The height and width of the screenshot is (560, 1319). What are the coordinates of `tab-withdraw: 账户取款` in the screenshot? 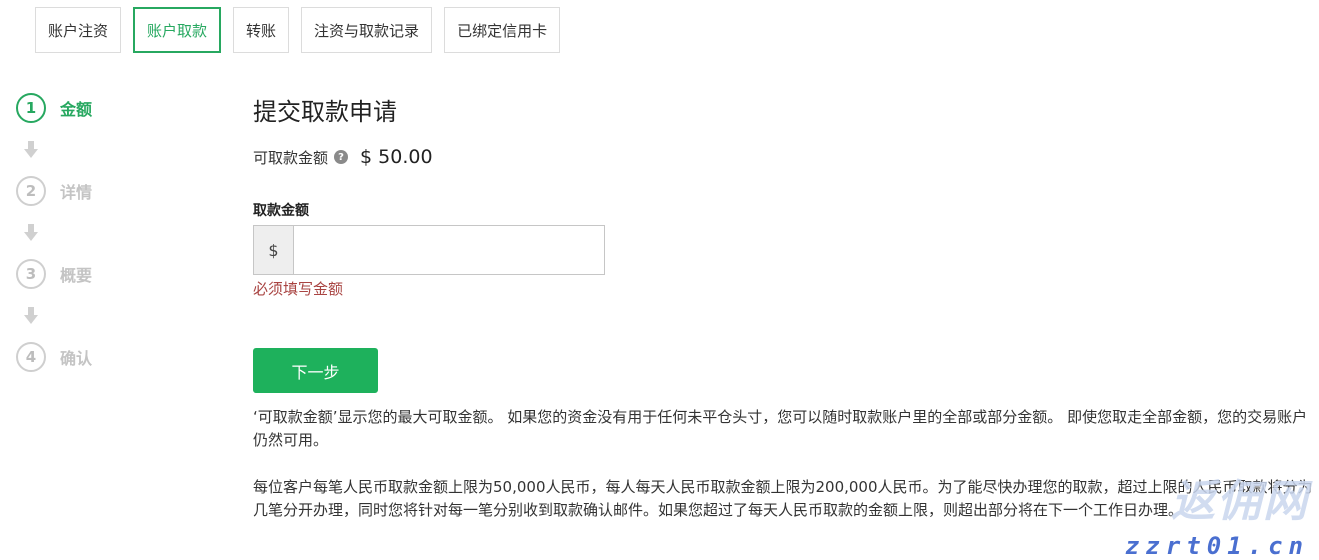 It's located at (177, 30).